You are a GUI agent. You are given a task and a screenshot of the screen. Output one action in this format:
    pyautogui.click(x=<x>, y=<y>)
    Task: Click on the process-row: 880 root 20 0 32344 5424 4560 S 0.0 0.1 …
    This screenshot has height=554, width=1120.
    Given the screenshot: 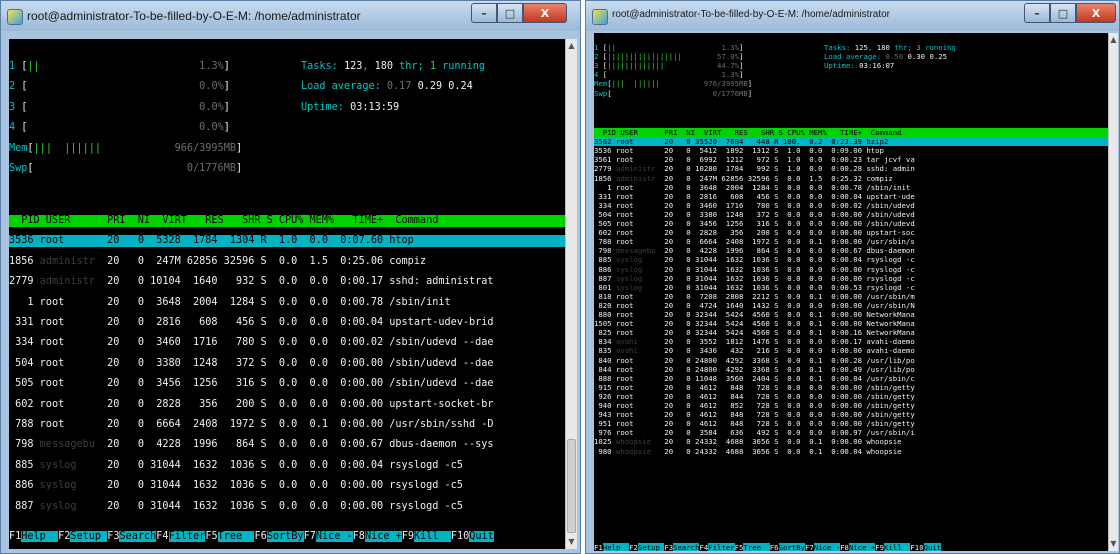 What is the action you would take?
    pyautogui.click(x=851, y=314)
    